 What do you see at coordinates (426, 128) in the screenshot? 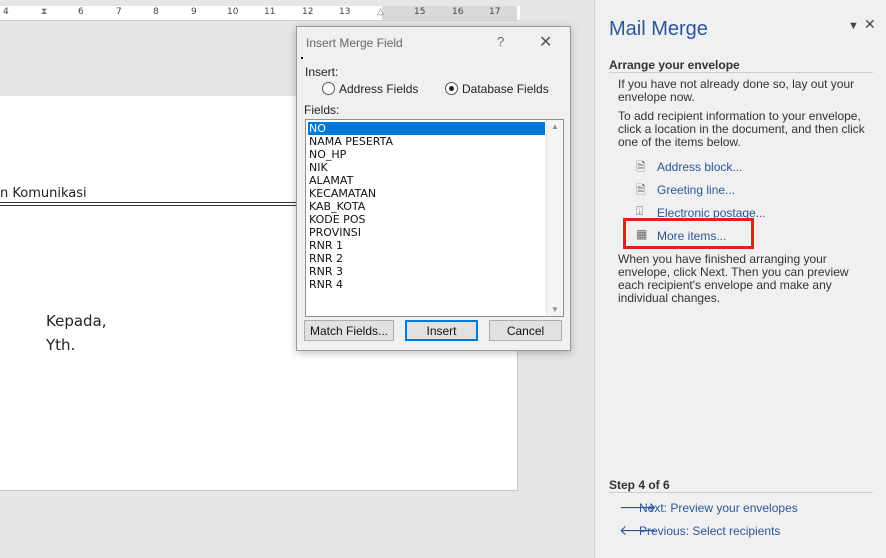
I see `list-item: NO` at bounding box center [426, 128].